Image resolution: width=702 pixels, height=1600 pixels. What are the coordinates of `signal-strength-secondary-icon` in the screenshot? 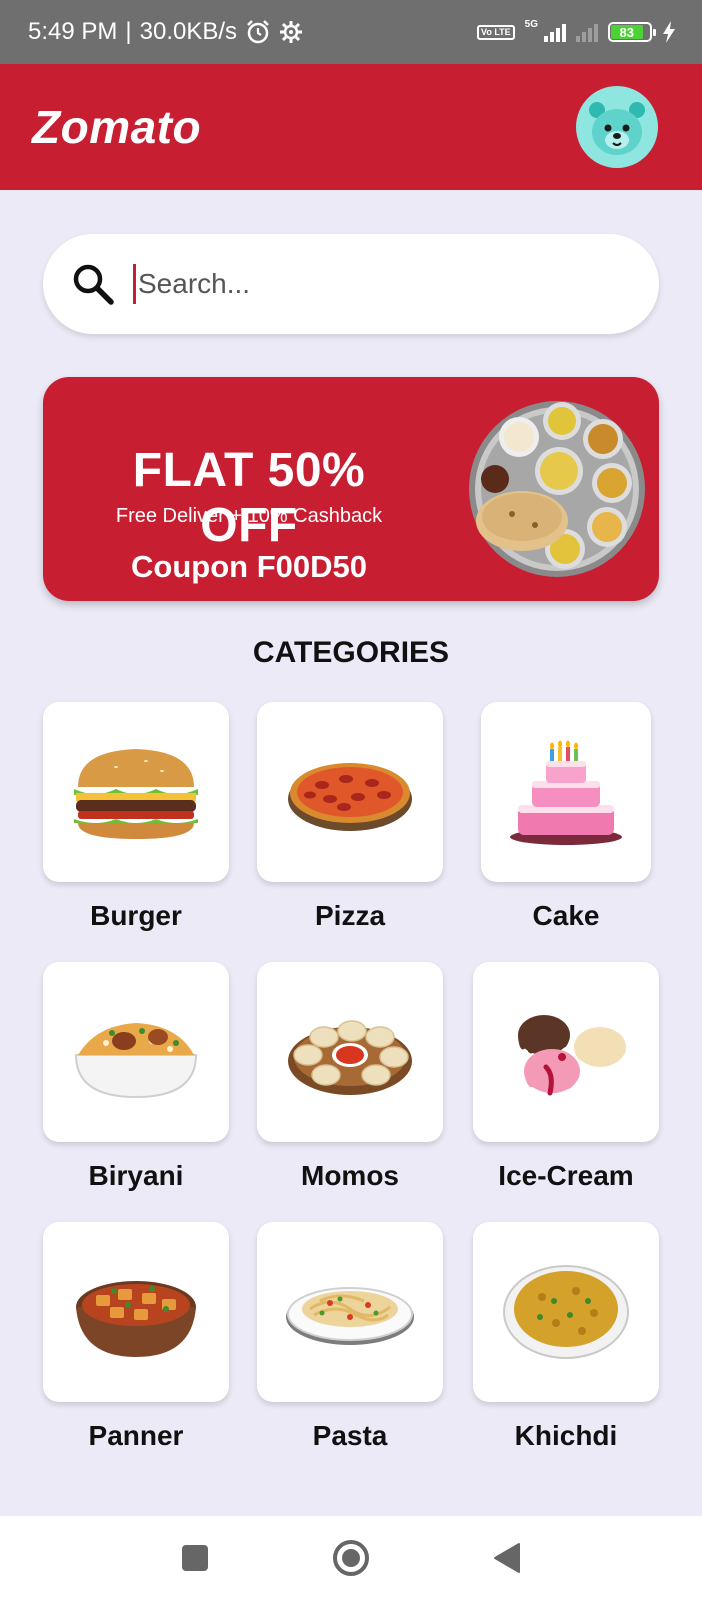 It's located at (587, 32).